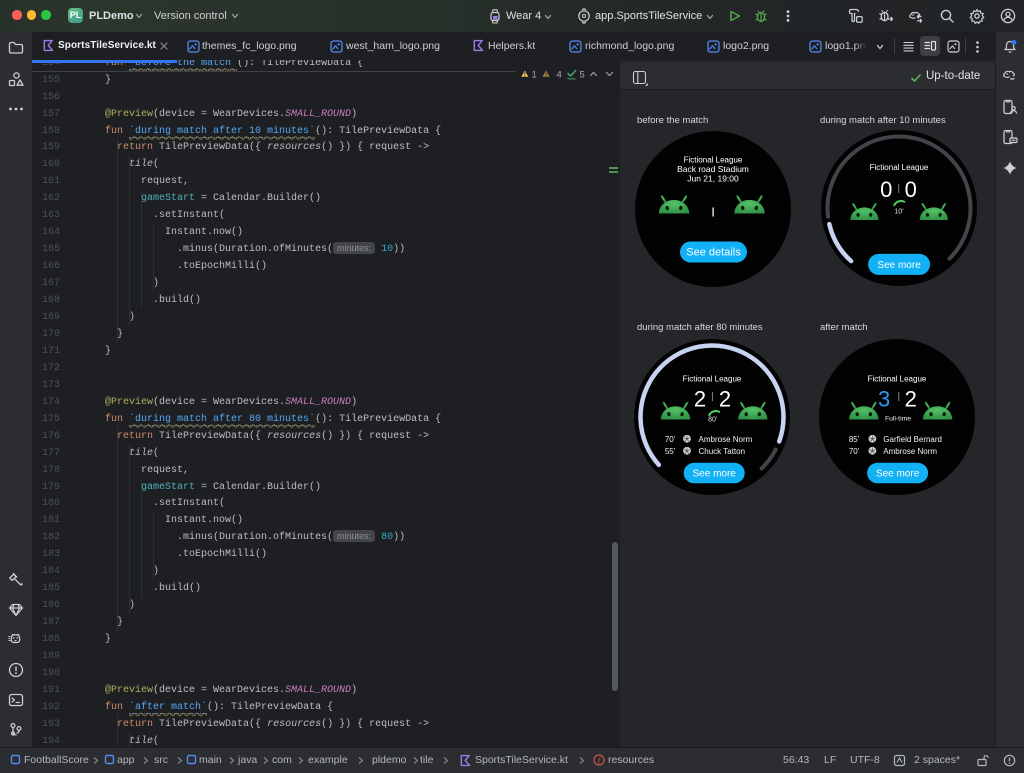 The image size is (1024, 773). I want to click on svg-text: 85’, so click(853, 439).